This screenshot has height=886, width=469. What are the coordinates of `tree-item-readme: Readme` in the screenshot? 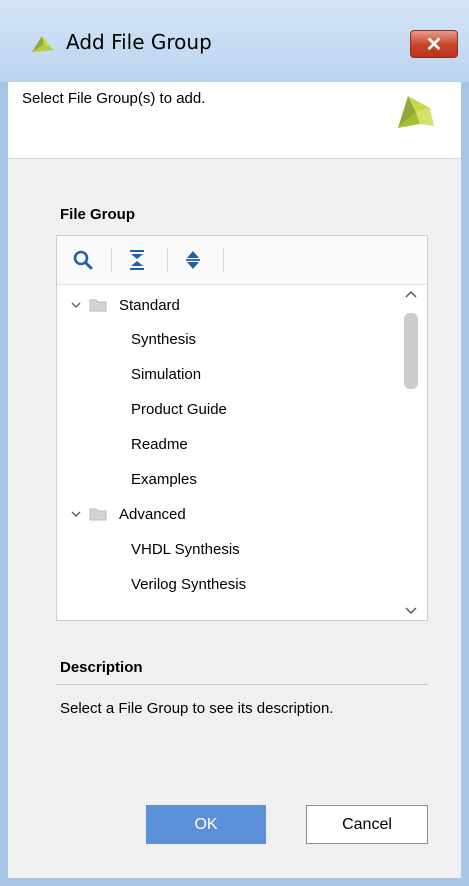 It's located at (159, 444).